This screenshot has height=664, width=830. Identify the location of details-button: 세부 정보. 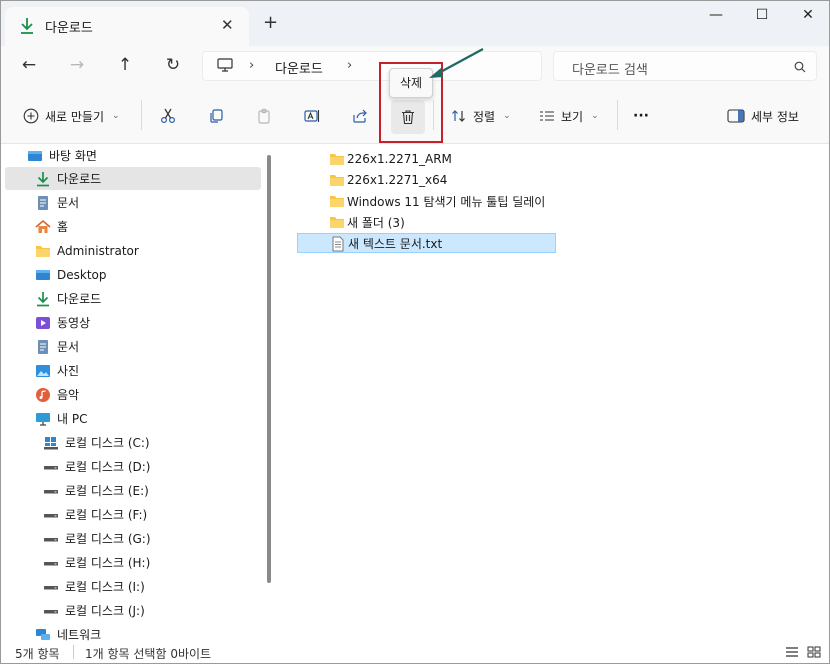
(763, 116).